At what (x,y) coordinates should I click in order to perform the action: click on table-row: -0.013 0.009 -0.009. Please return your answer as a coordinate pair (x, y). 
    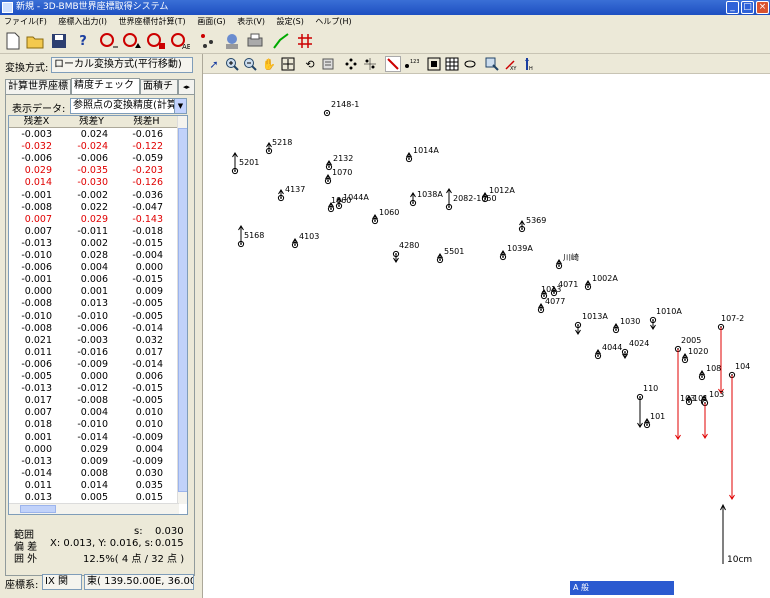
    Looking at the image, I should click on (94, 462).